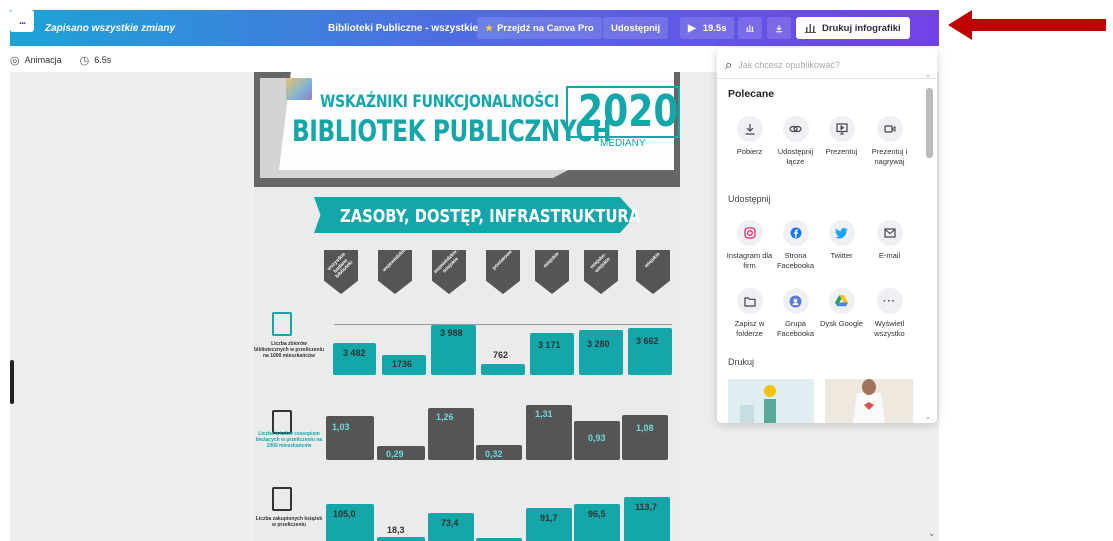 This screenshot has width=1113, height=541. I want to click on bar: 1,26, so click(451, 434).